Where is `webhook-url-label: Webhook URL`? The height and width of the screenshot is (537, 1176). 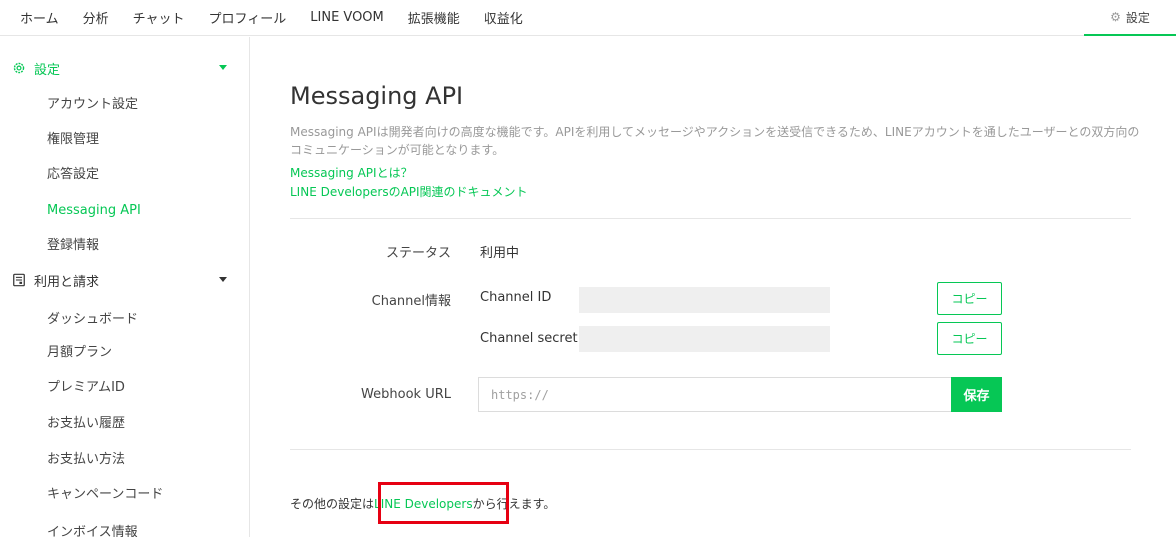
webhook-url-label: Webhook URL is located at coordinates (406, 394).